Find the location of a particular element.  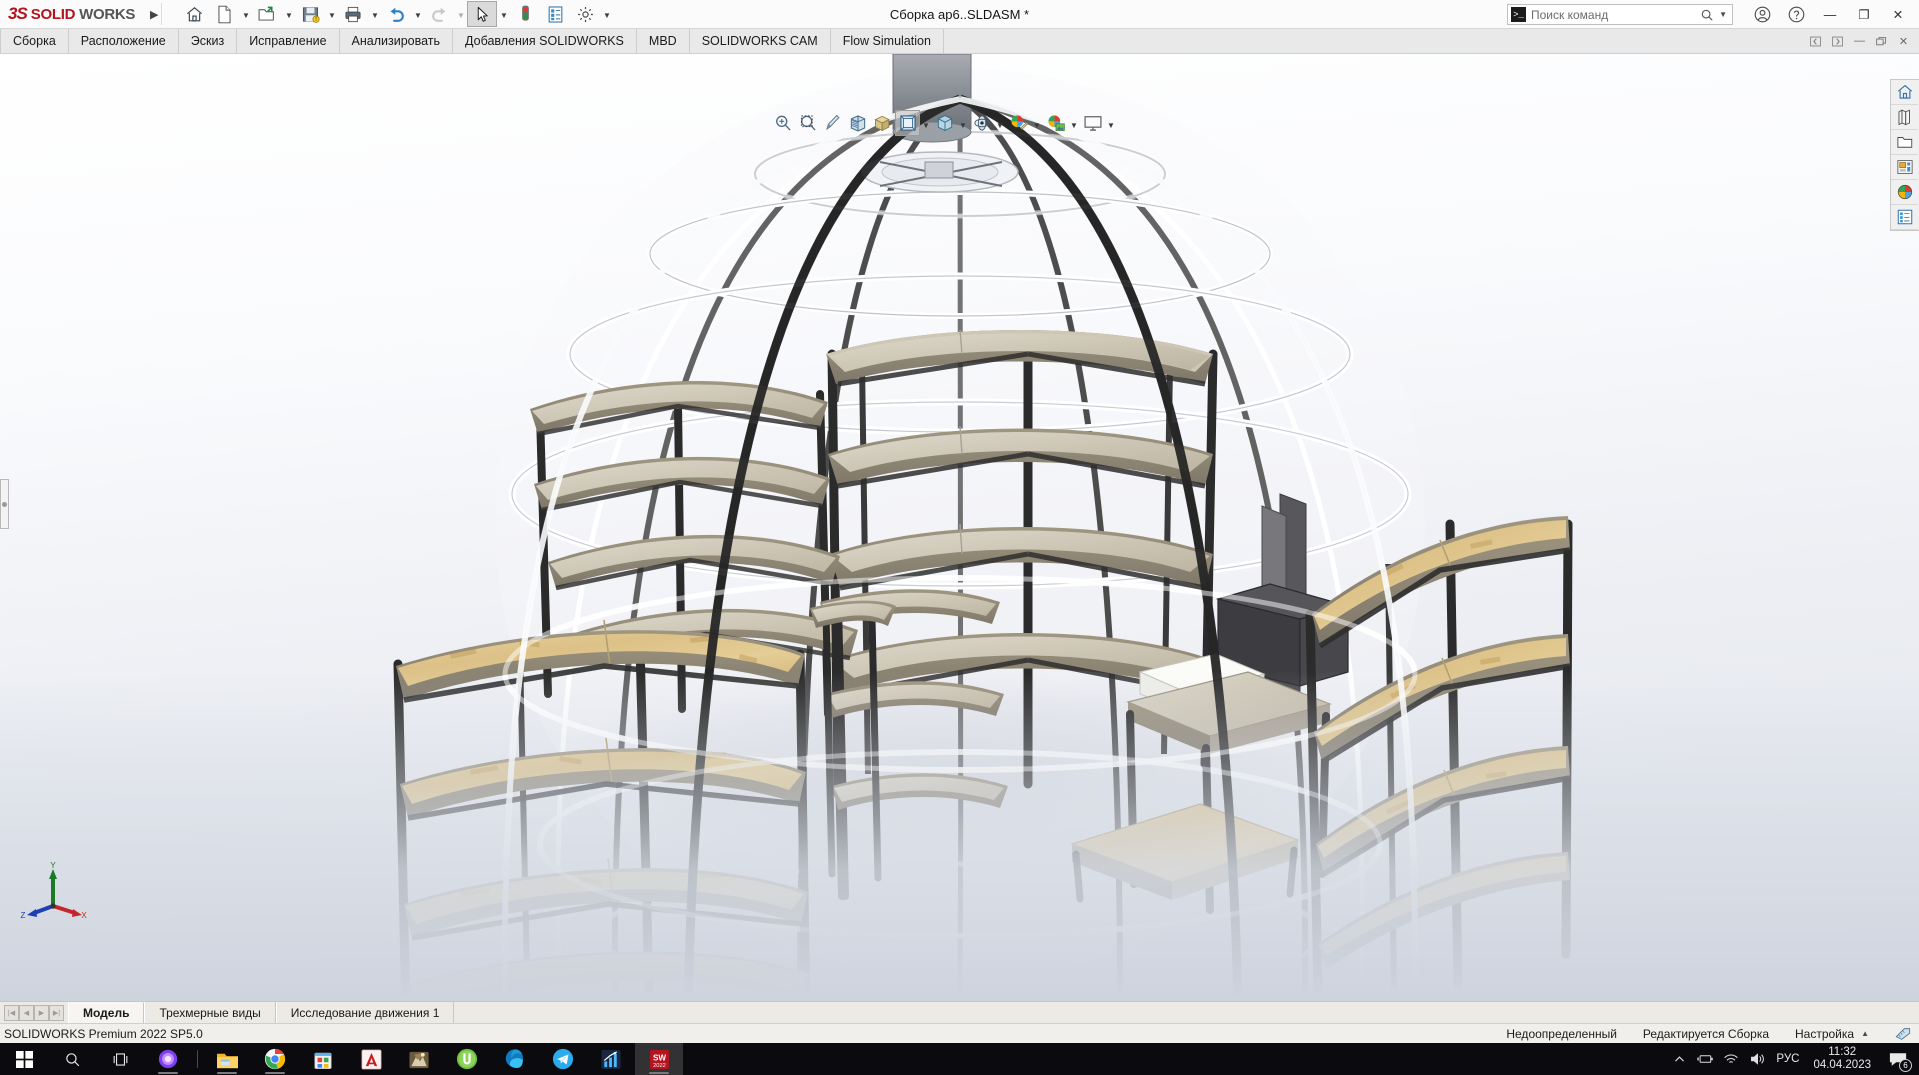

tab-analyze: Анализировать is located at coordinates (397, 41).